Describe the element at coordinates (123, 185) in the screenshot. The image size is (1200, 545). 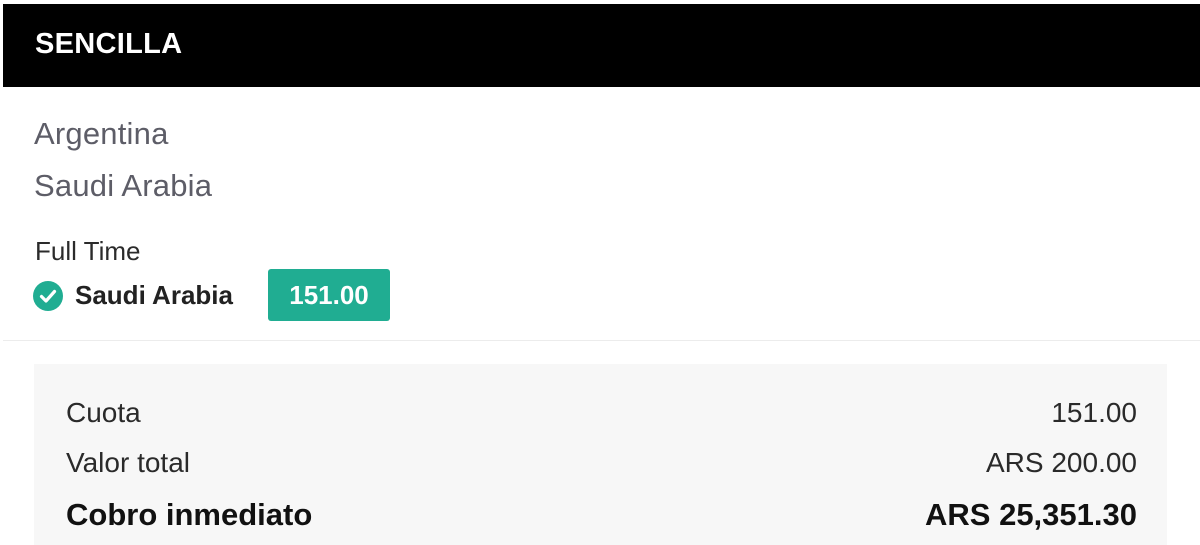
I see `team-away: Saudi Arabia` at that location.